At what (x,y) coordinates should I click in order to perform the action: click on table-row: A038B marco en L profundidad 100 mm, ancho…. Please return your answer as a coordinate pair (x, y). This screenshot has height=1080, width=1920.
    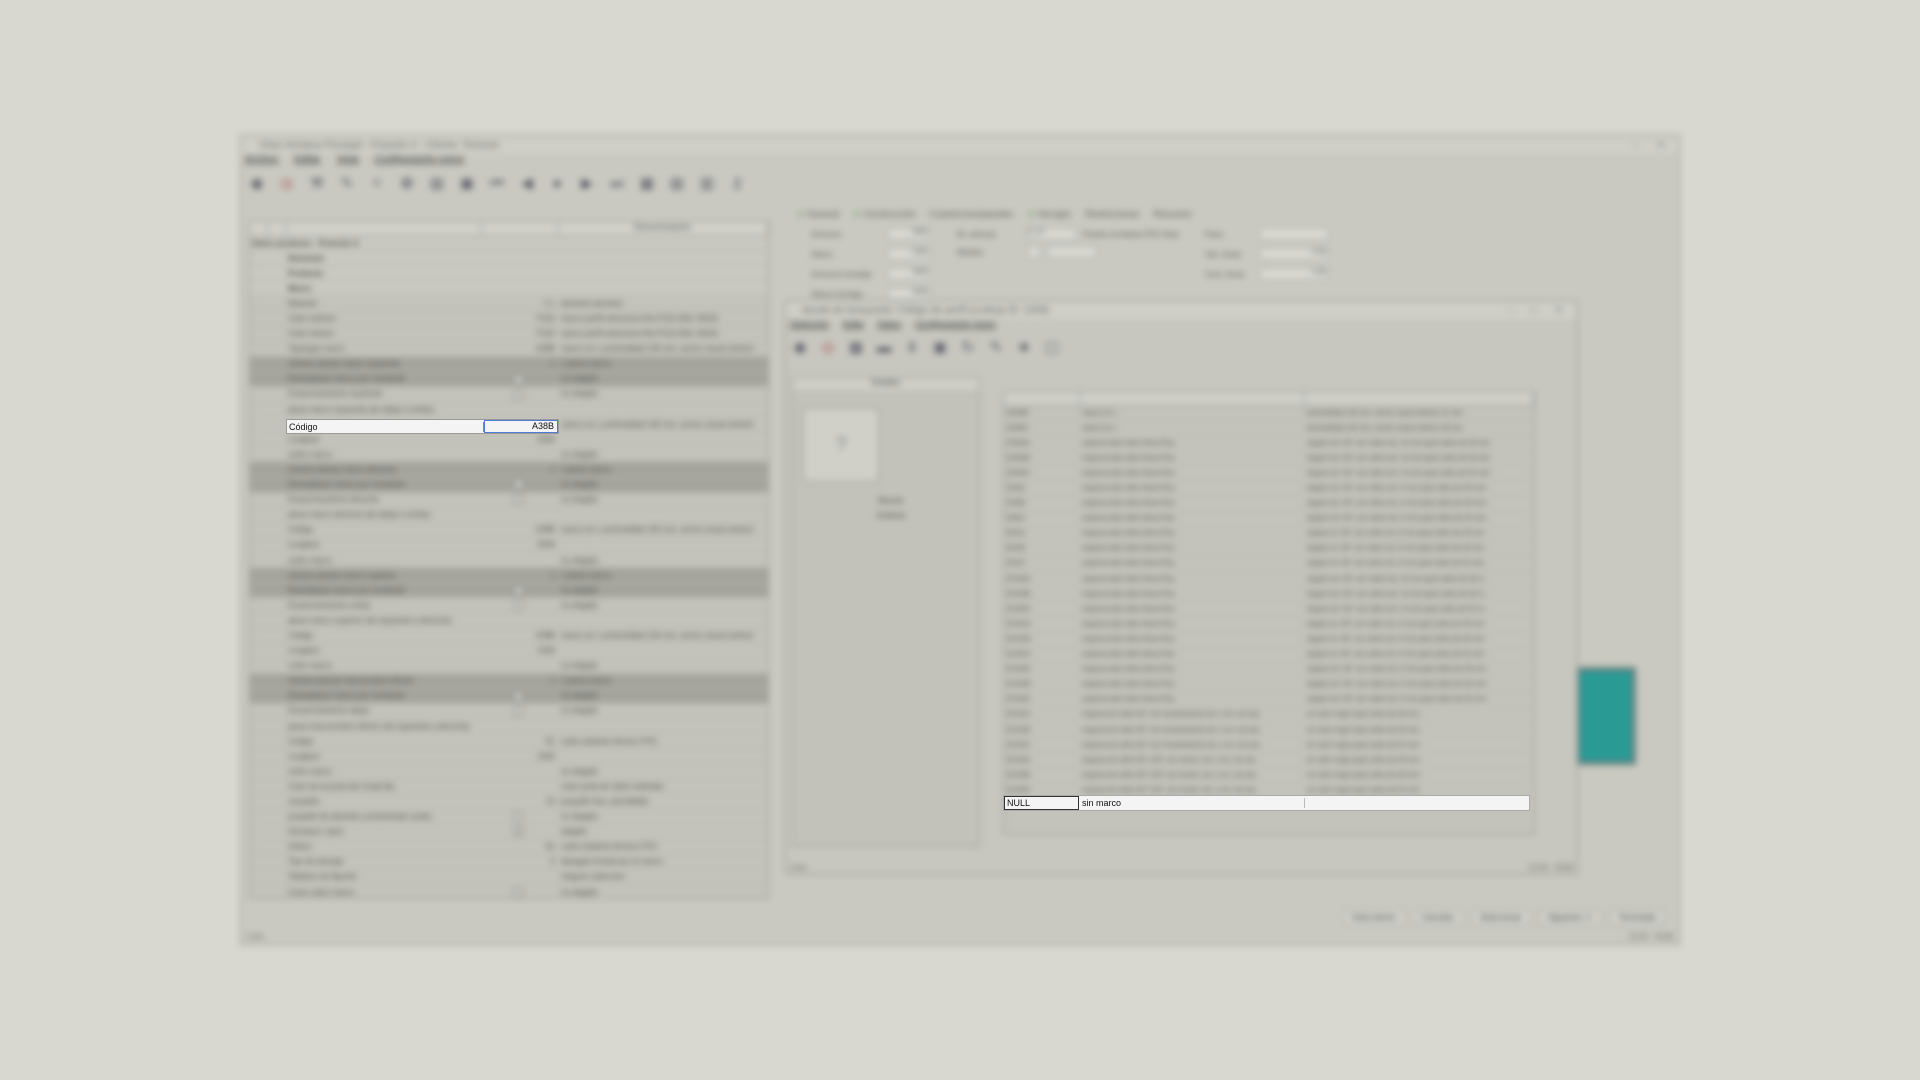
    Looking at the image, I should click on (1269, 414).